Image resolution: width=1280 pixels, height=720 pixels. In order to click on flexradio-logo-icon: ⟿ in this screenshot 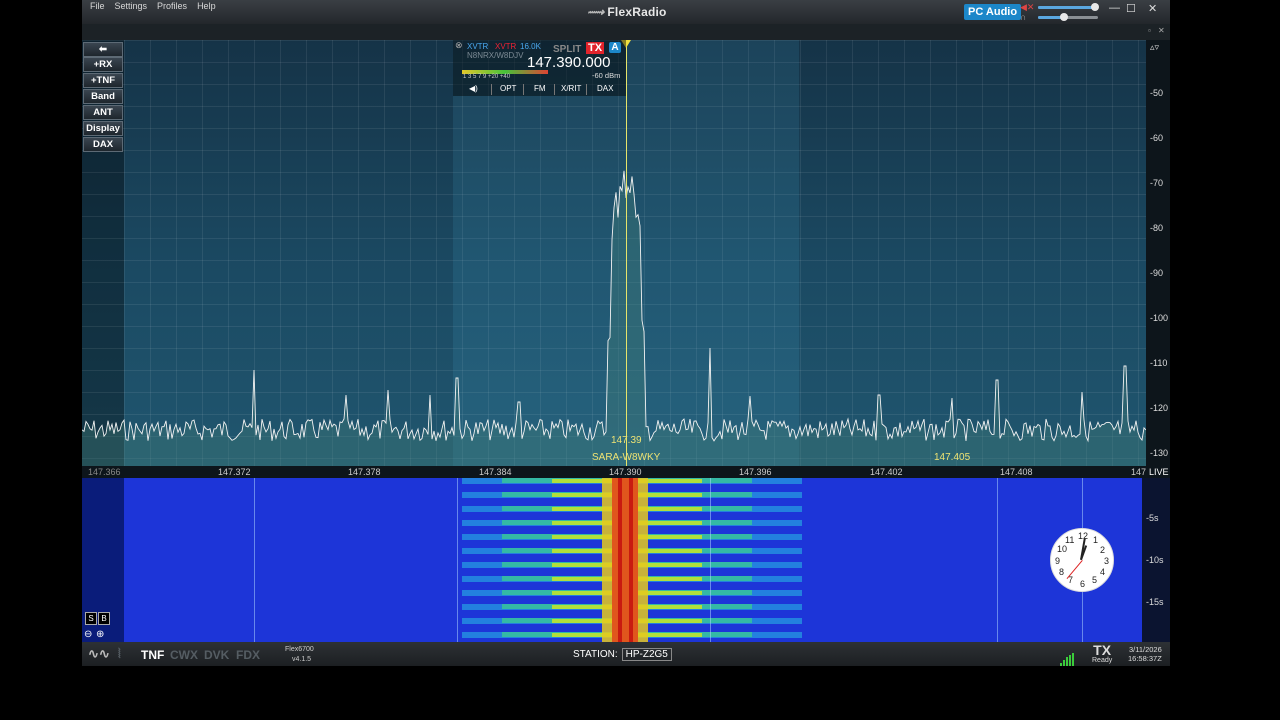, I will do `click(596, 12)`.